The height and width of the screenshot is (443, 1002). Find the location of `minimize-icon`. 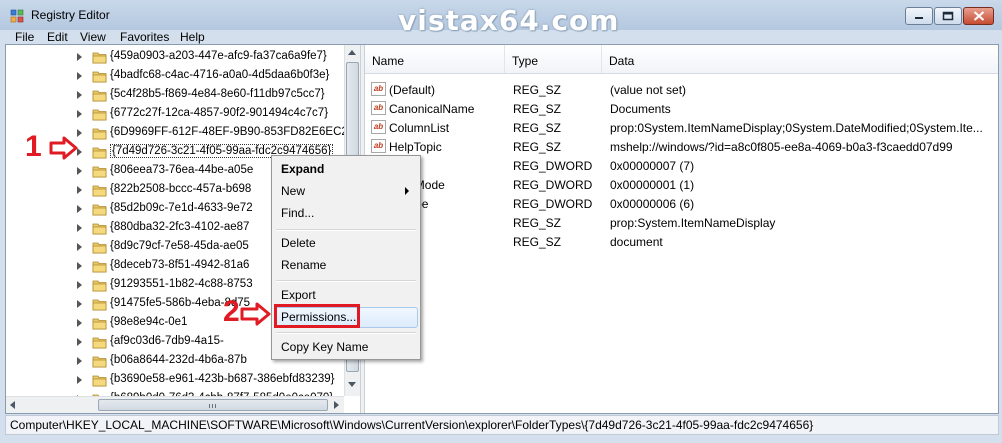

minimize-icon is located at coordinates (919, 18).